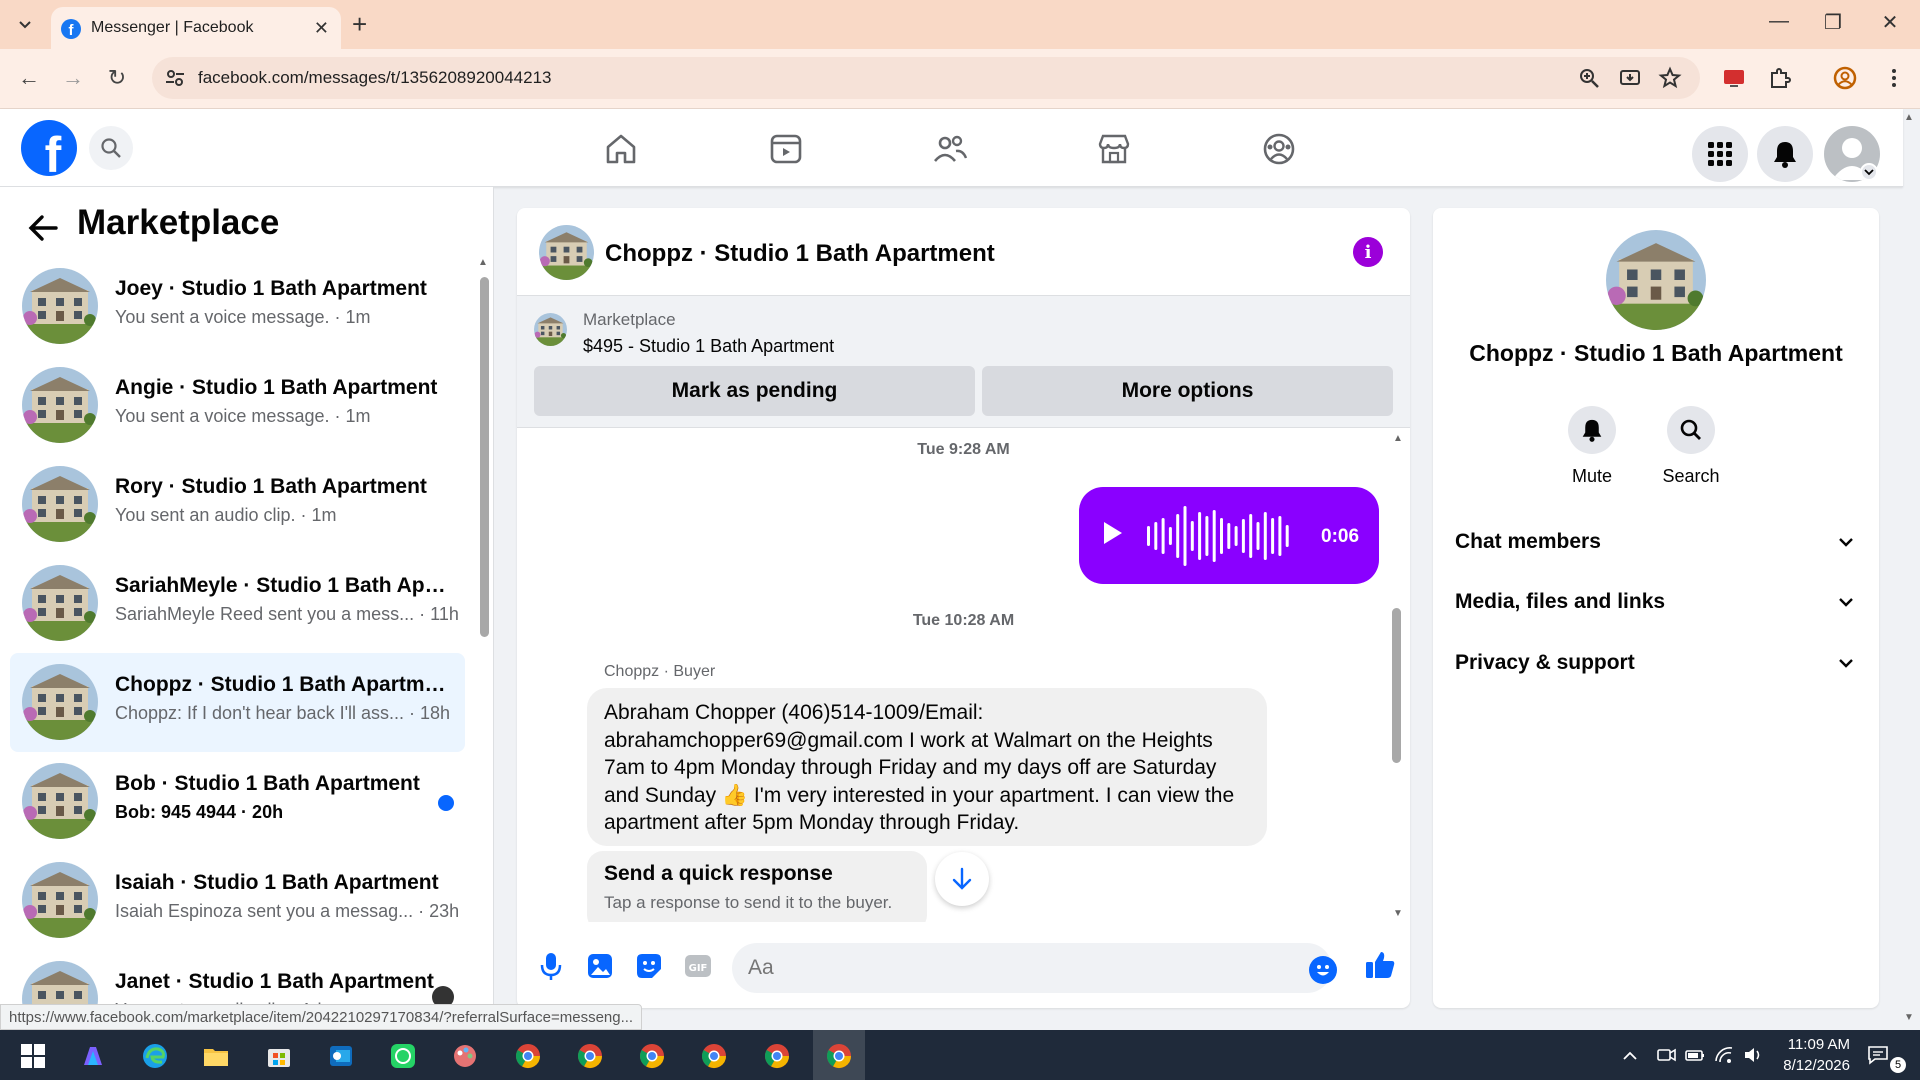  Describe the element at coordinates (1656, 280) in the screenshot. I see `info-avatar` at that location.